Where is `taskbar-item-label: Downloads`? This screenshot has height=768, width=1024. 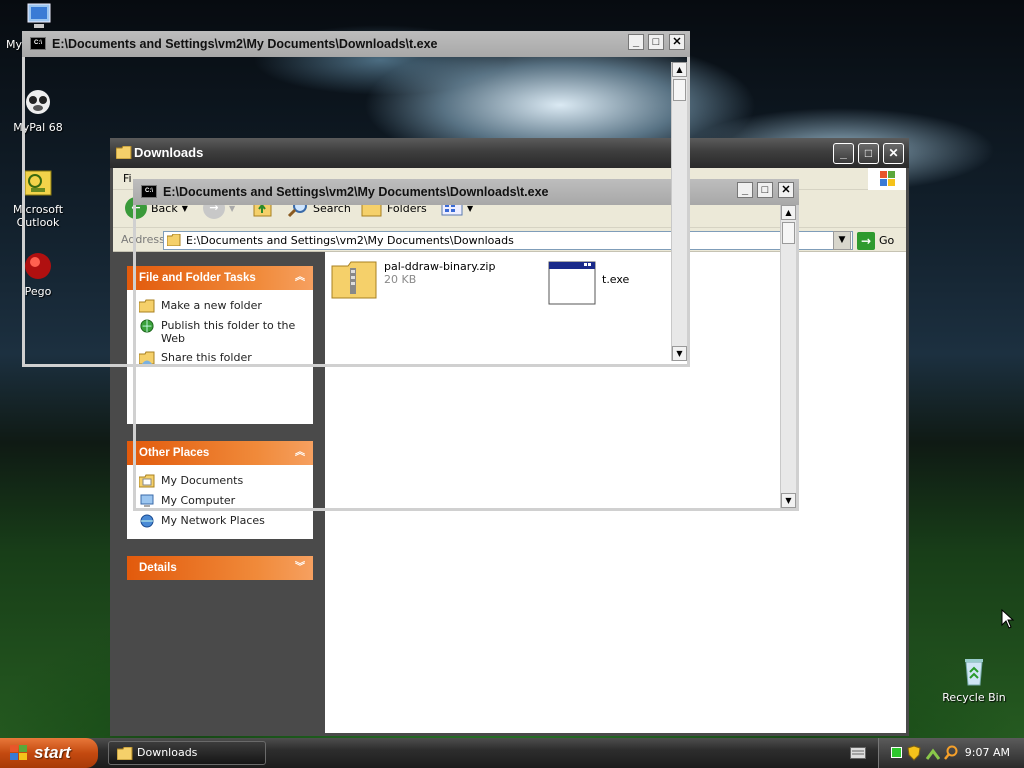 taskbar-item-label: Downloads is located at coordinates (167, 752).